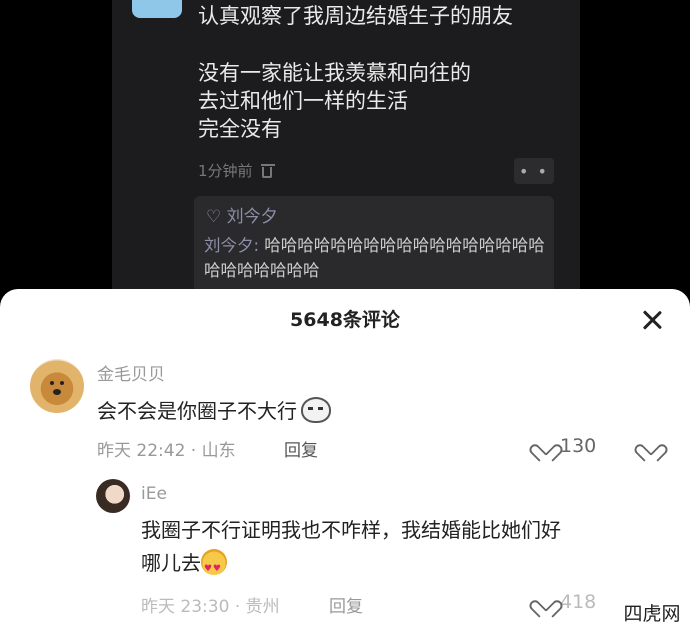 The height and width of the screenshot is (632, 690). What do you see at coordinates (225, 171) in the screenshot?
I see `post-time: 1分钟前` at bounding box center [225, 171].